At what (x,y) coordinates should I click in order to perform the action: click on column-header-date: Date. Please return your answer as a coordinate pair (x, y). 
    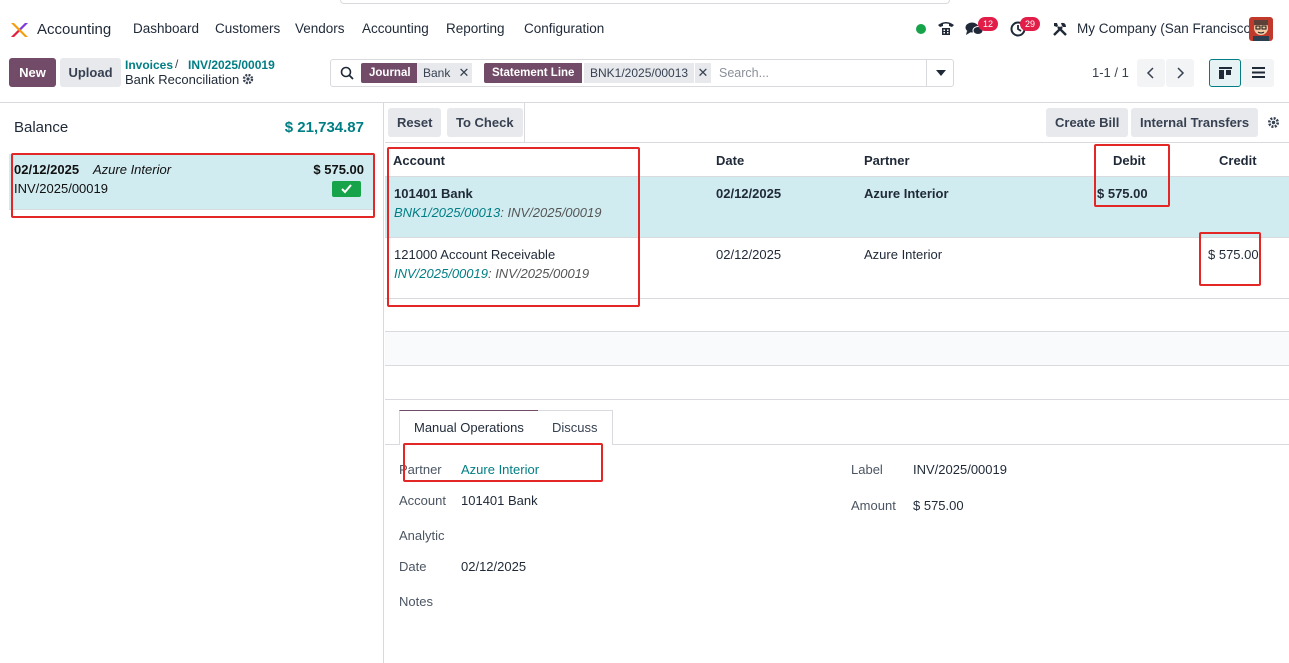
    Looking at the image, I should click on (730, 160).